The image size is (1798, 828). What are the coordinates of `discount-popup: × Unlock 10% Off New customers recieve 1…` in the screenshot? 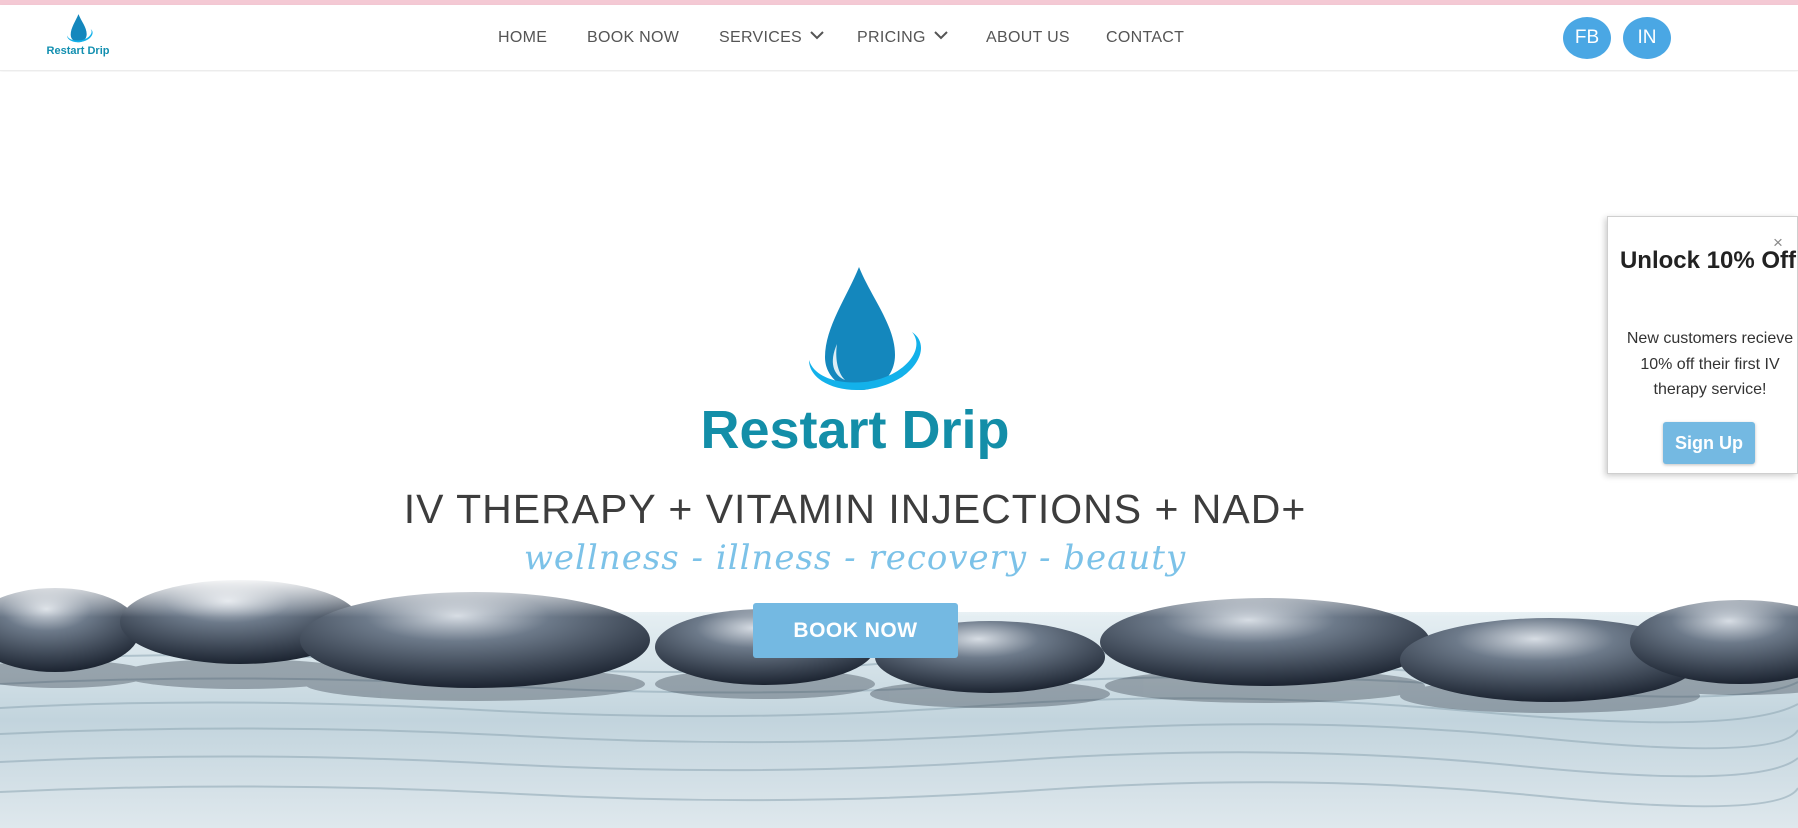 It's located at (1702, 345).